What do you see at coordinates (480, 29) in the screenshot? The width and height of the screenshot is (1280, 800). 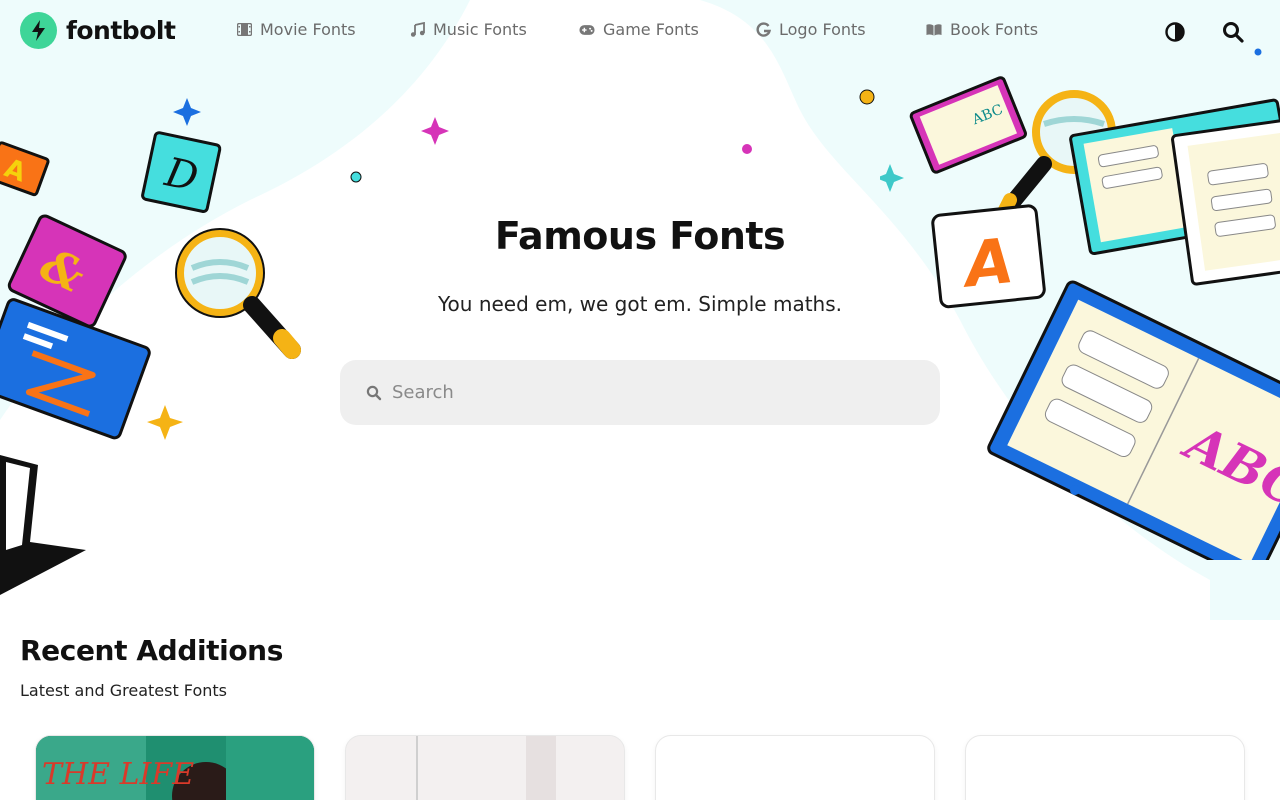 I see `nav-label: Music Fonts` at bounding box center [480, 29].